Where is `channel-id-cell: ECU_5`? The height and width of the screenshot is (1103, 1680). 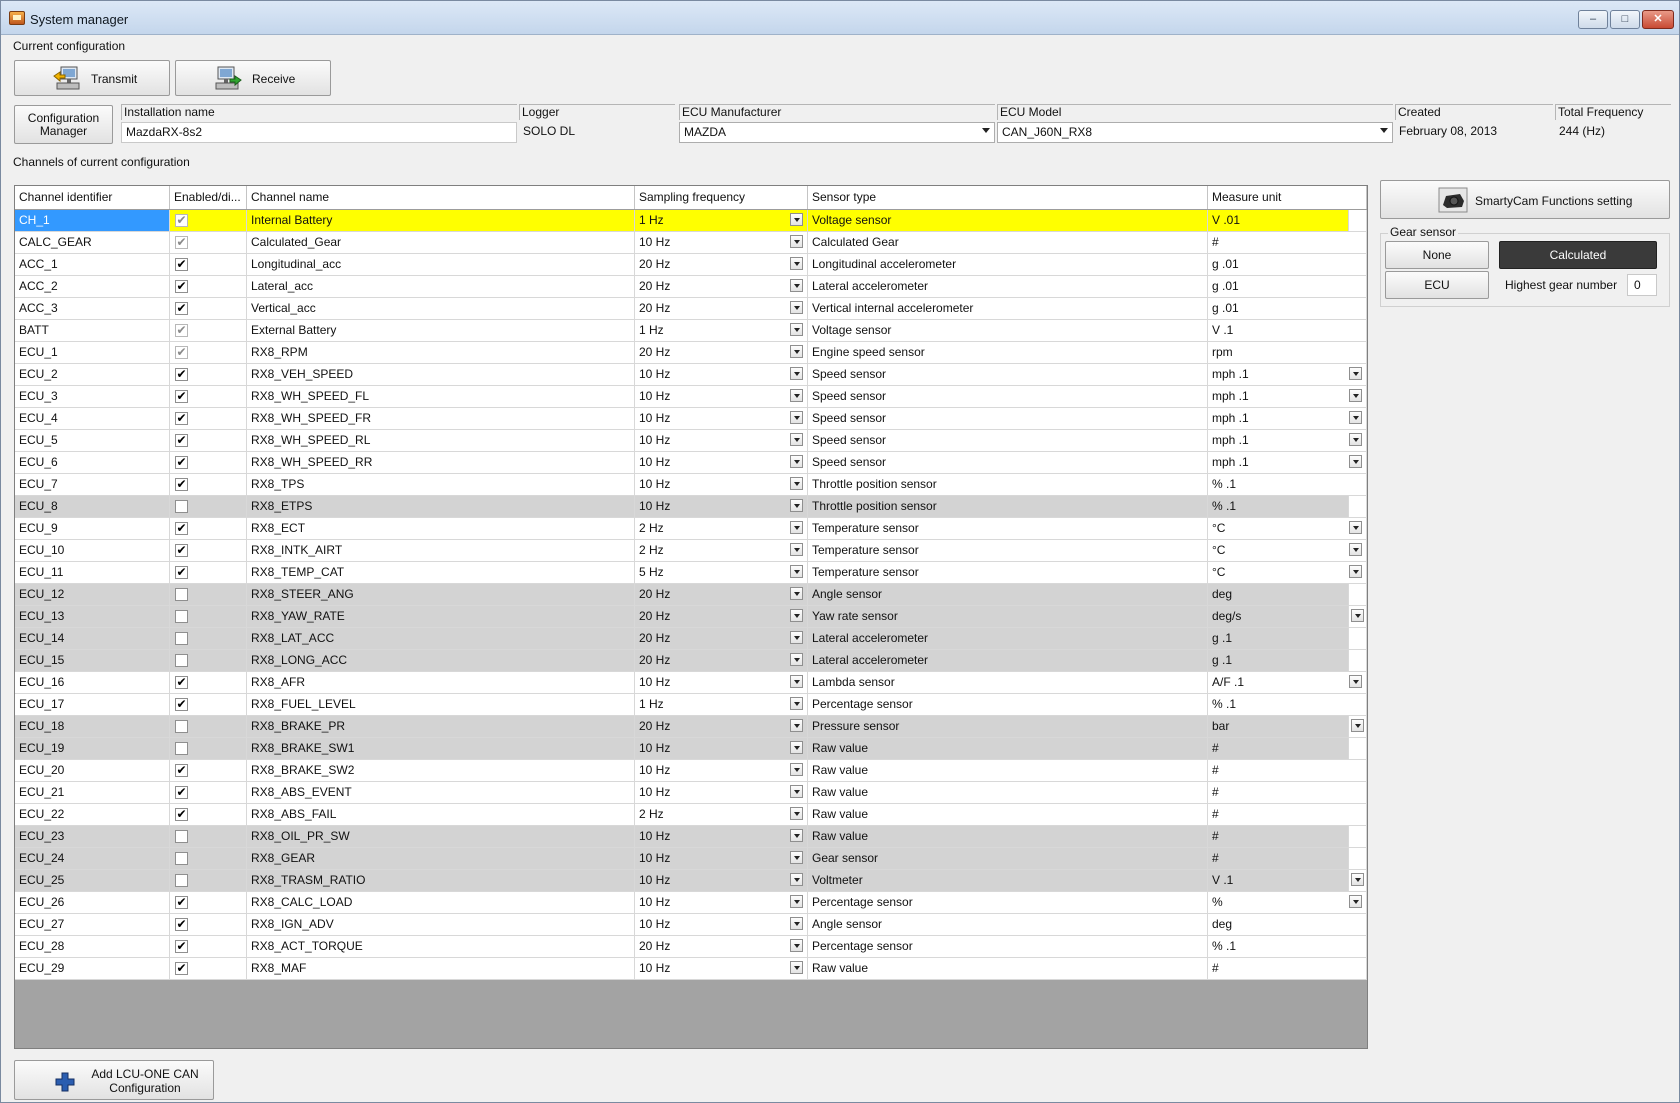 channel-id-cell: ECU_5 is located at coordinates (92, 441).